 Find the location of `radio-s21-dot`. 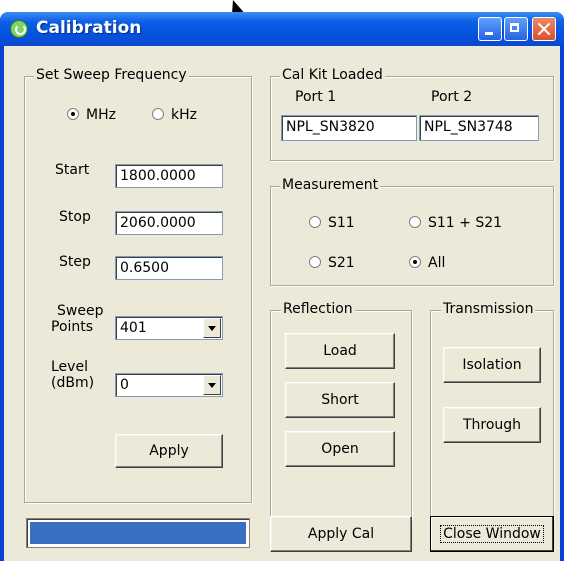

radio-s21-dot is located at coordinates (315, 262).